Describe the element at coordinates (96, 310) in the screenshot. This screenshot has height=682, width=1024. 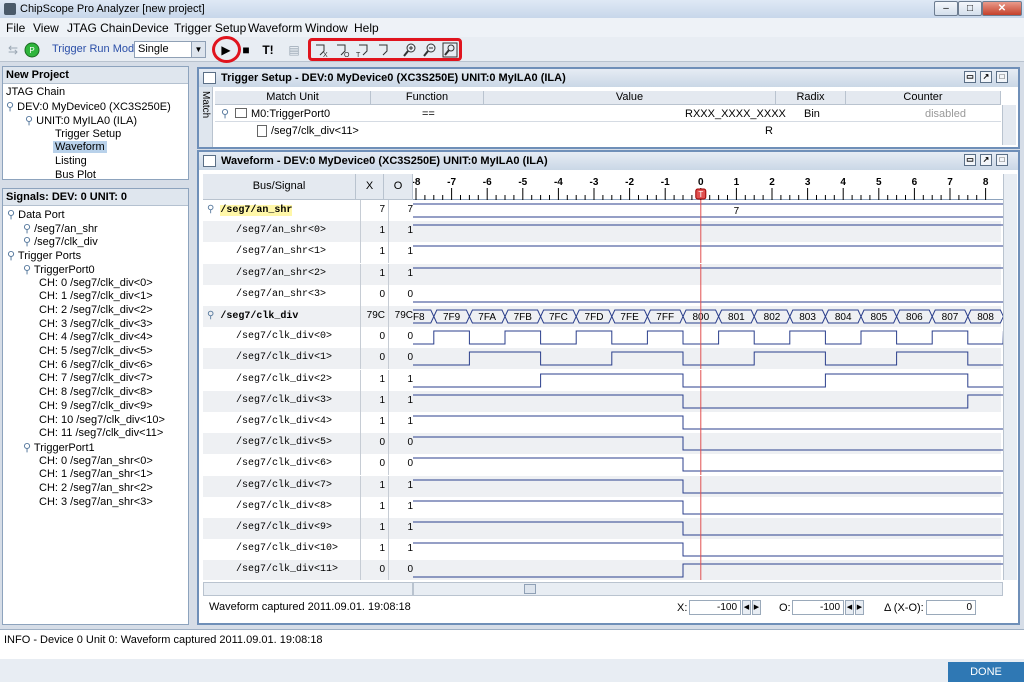
I see `signal-tree-item: CH: 2 /seg7/clk_div<2>` at that location.